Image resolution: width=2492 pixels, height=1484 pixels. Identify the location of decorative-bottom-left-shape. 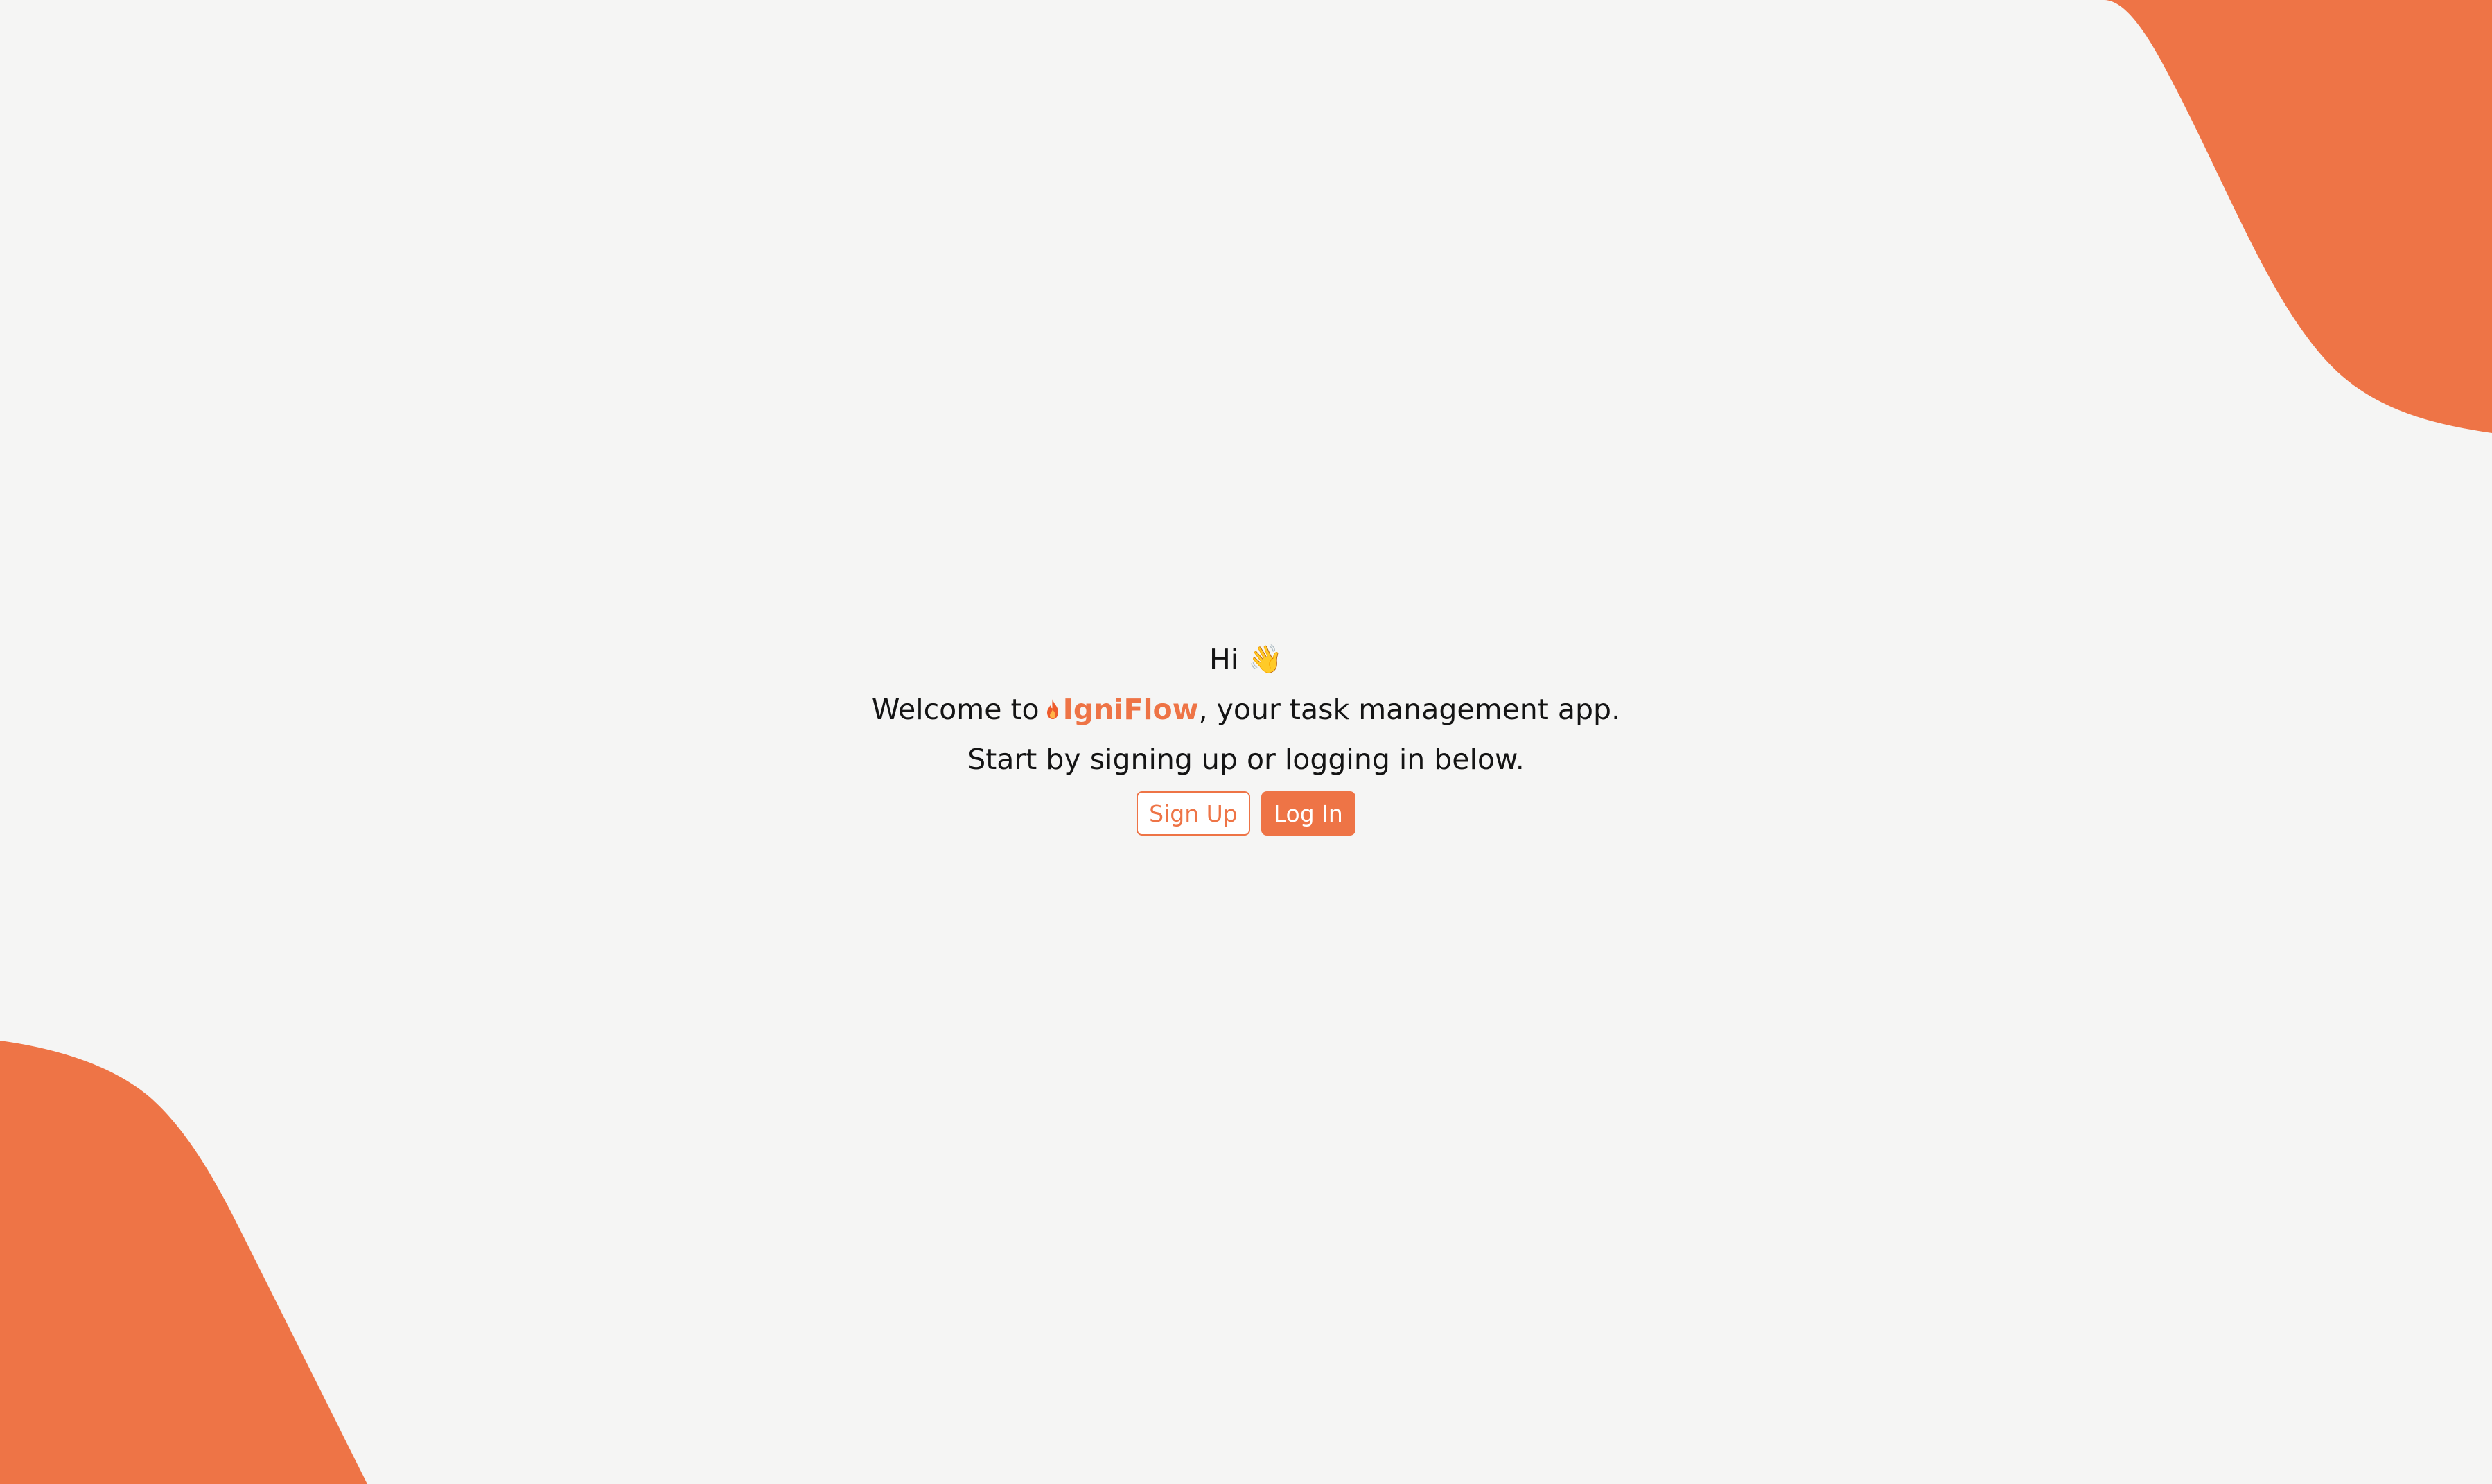
(183, 1262).